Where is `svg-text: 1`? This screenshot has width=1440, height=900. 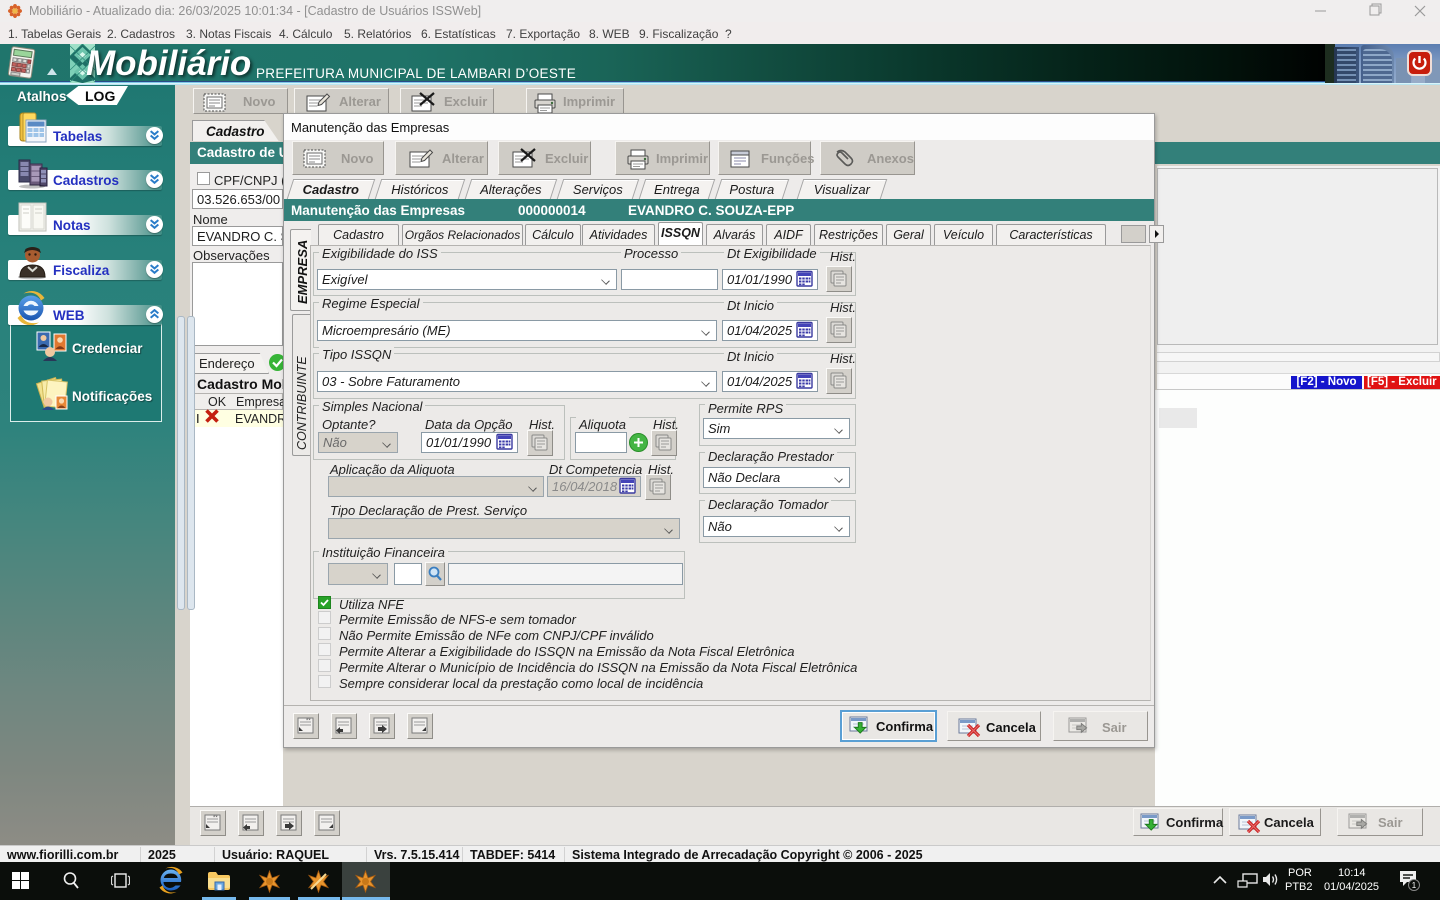 svg-text: 1 is located at coordinates (1414, 885).